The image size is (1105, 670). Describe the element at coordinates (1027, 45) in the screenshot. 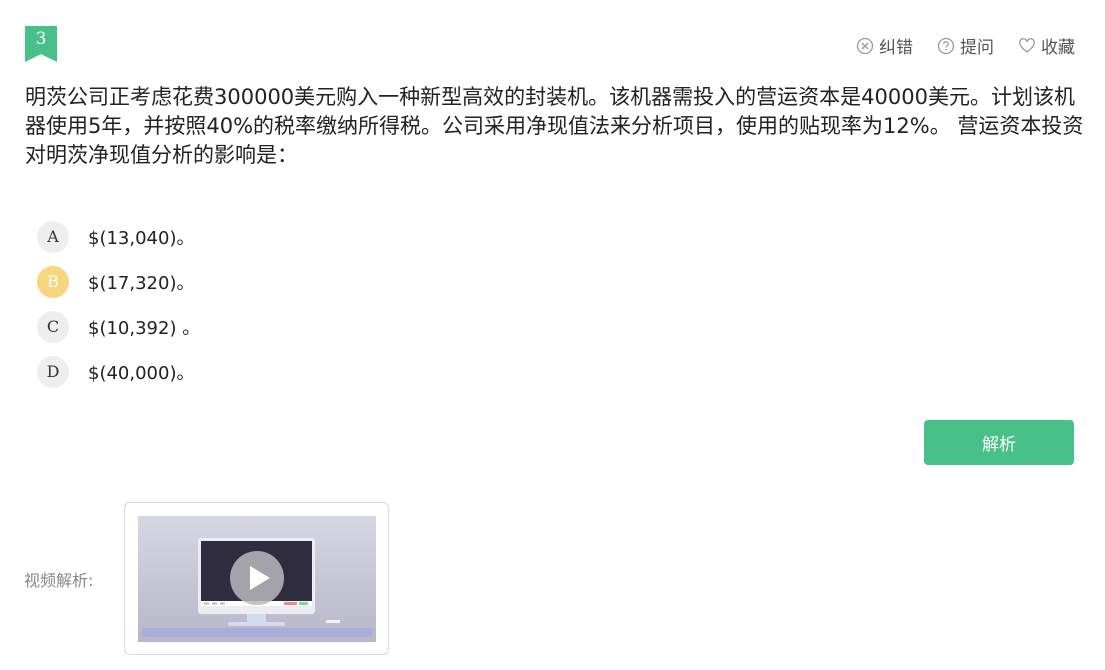

I see `heart-icon` at that location.